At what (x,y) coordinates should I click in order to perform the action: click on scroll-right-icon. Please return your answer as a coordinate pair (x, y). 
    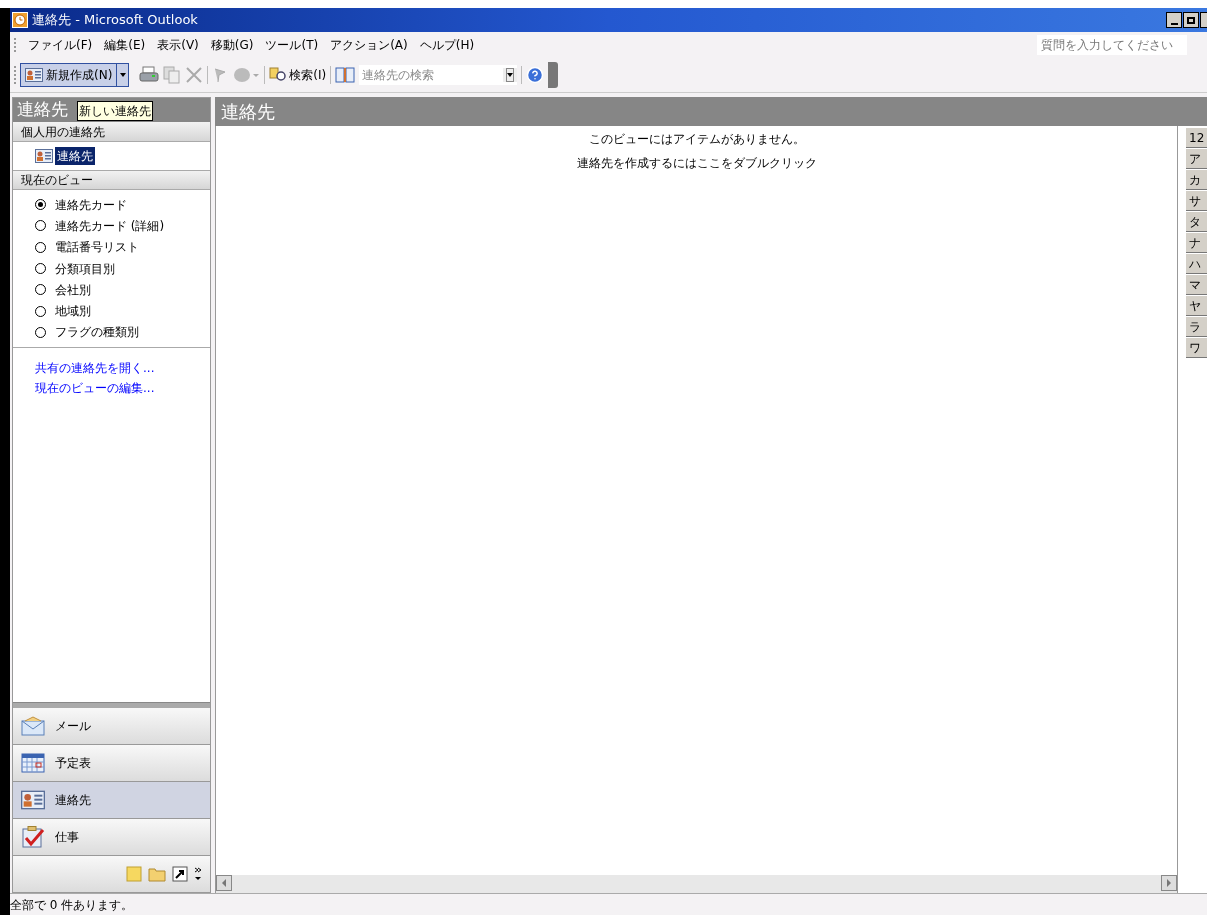
    Looking at the image, I should click on (1169, 883).